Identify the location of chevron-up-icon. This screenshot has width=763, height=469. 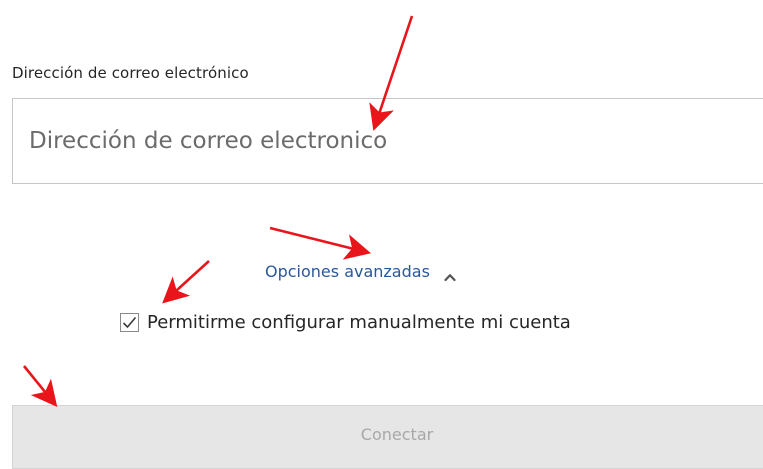
(450, 274).